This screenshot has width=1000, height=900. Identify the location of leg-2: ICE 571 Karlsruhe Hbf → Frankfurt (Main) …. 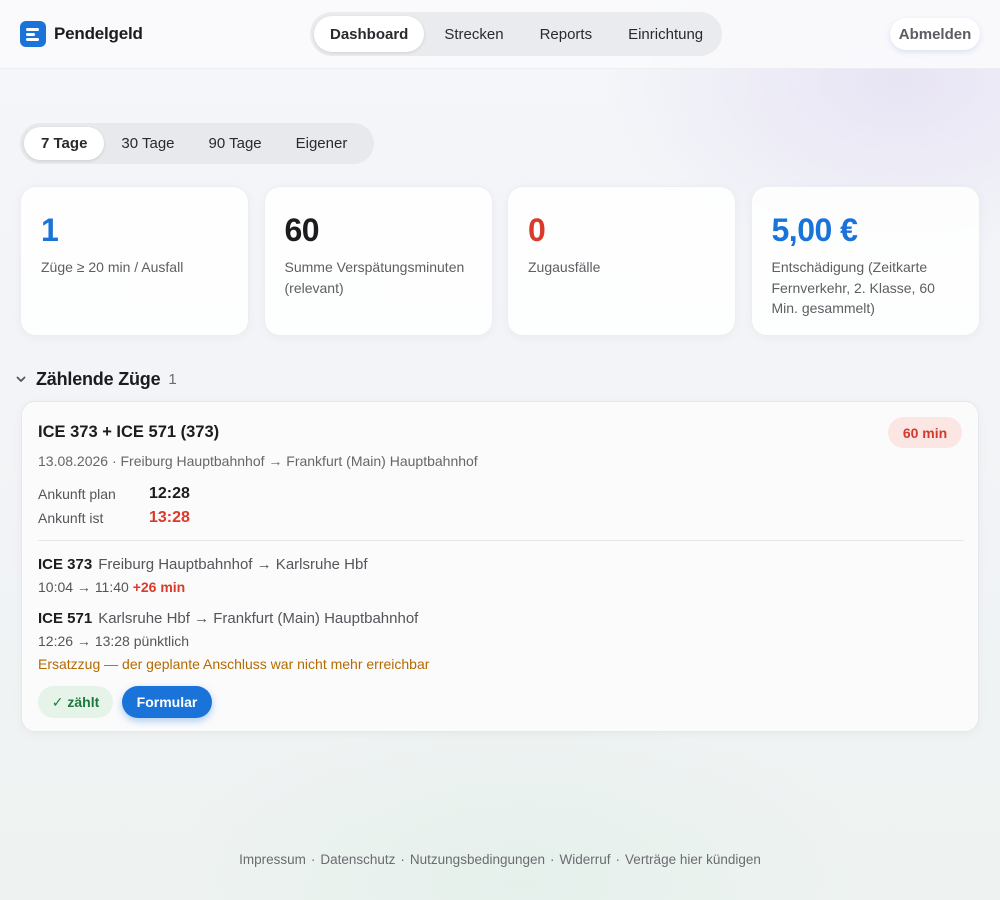
(228, 618).